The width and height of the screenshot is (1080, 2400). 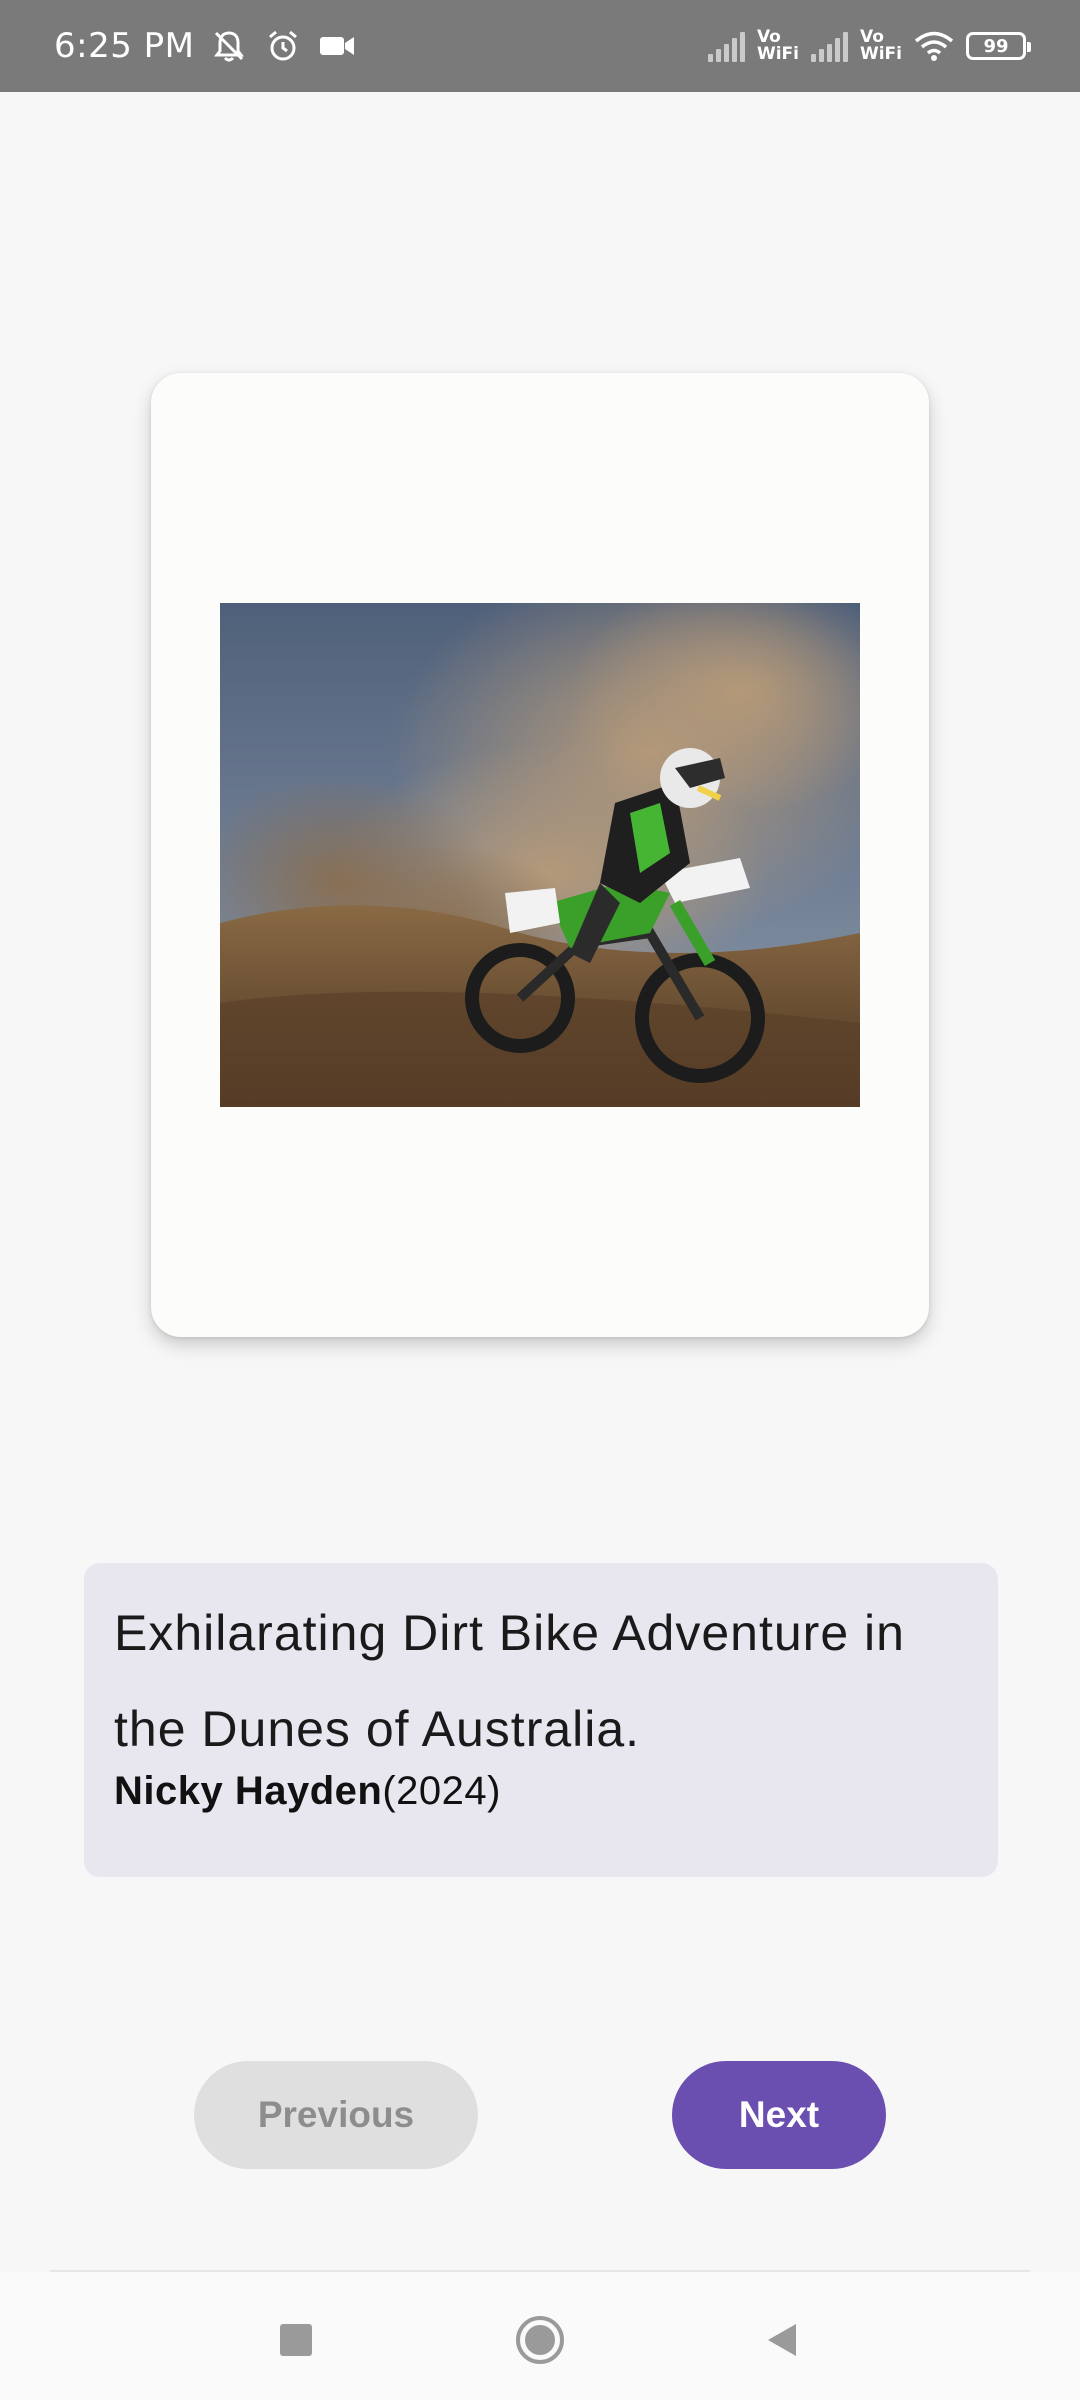 What do you see at coordinates (336, 2115) in the screenshot?
I see `previous-button: Previous` at bounding box center [336, 2115].